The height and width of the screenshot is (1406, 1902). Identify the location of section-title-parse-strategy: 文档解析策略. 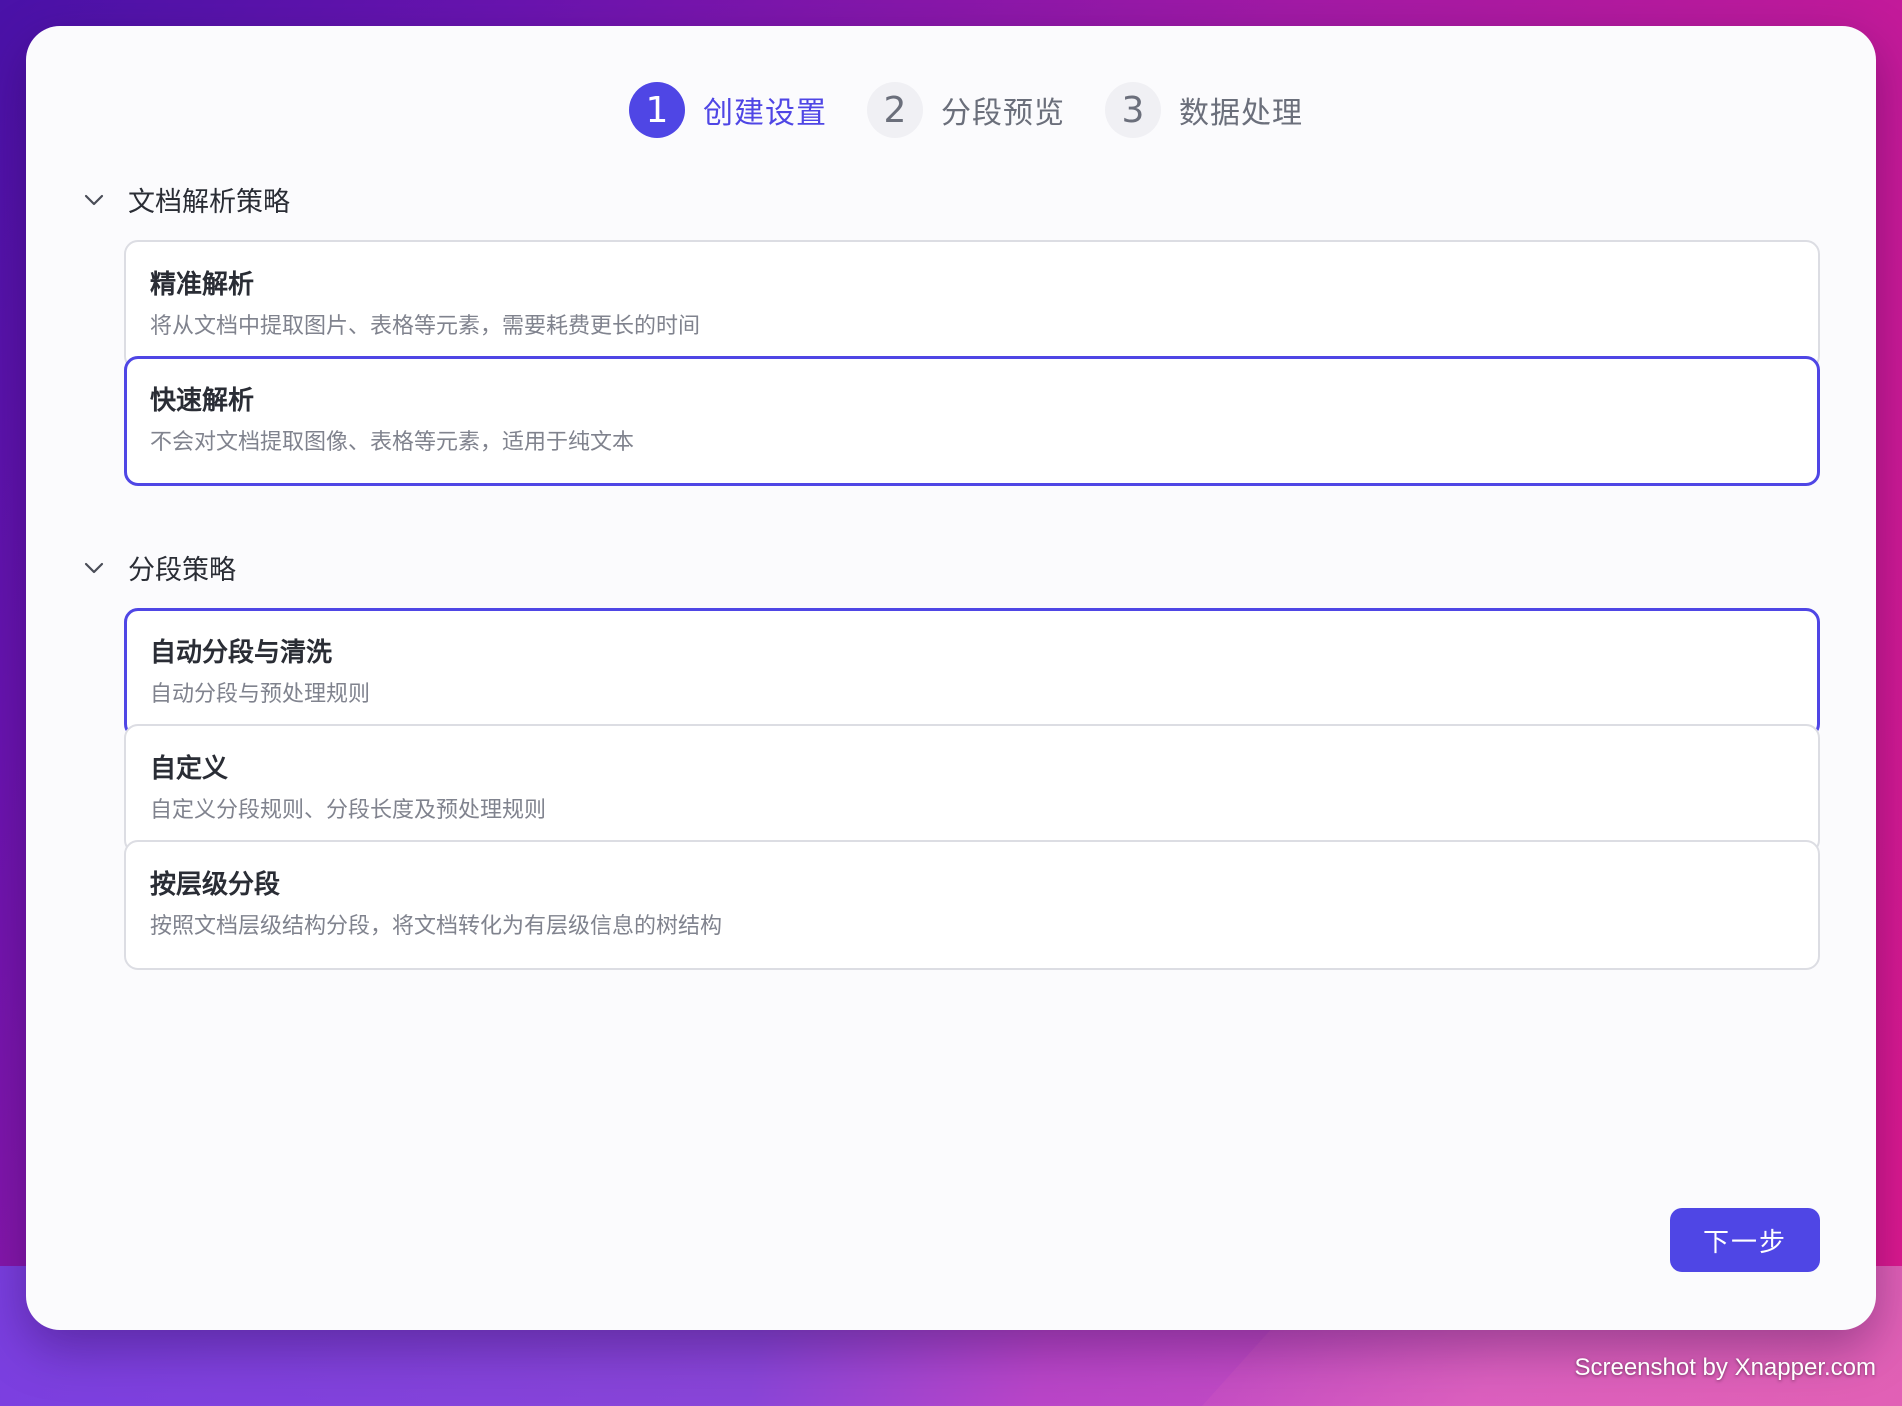
(209, 202).